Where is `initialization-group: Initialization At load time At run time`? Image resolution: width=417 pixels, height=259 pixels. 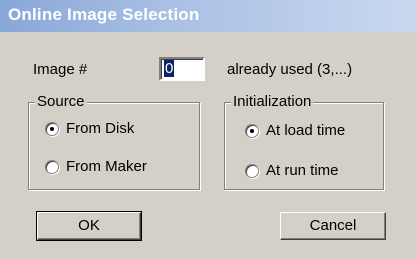 initialization-group: Initialization At load time At run time is located at coordinates (304, 141).